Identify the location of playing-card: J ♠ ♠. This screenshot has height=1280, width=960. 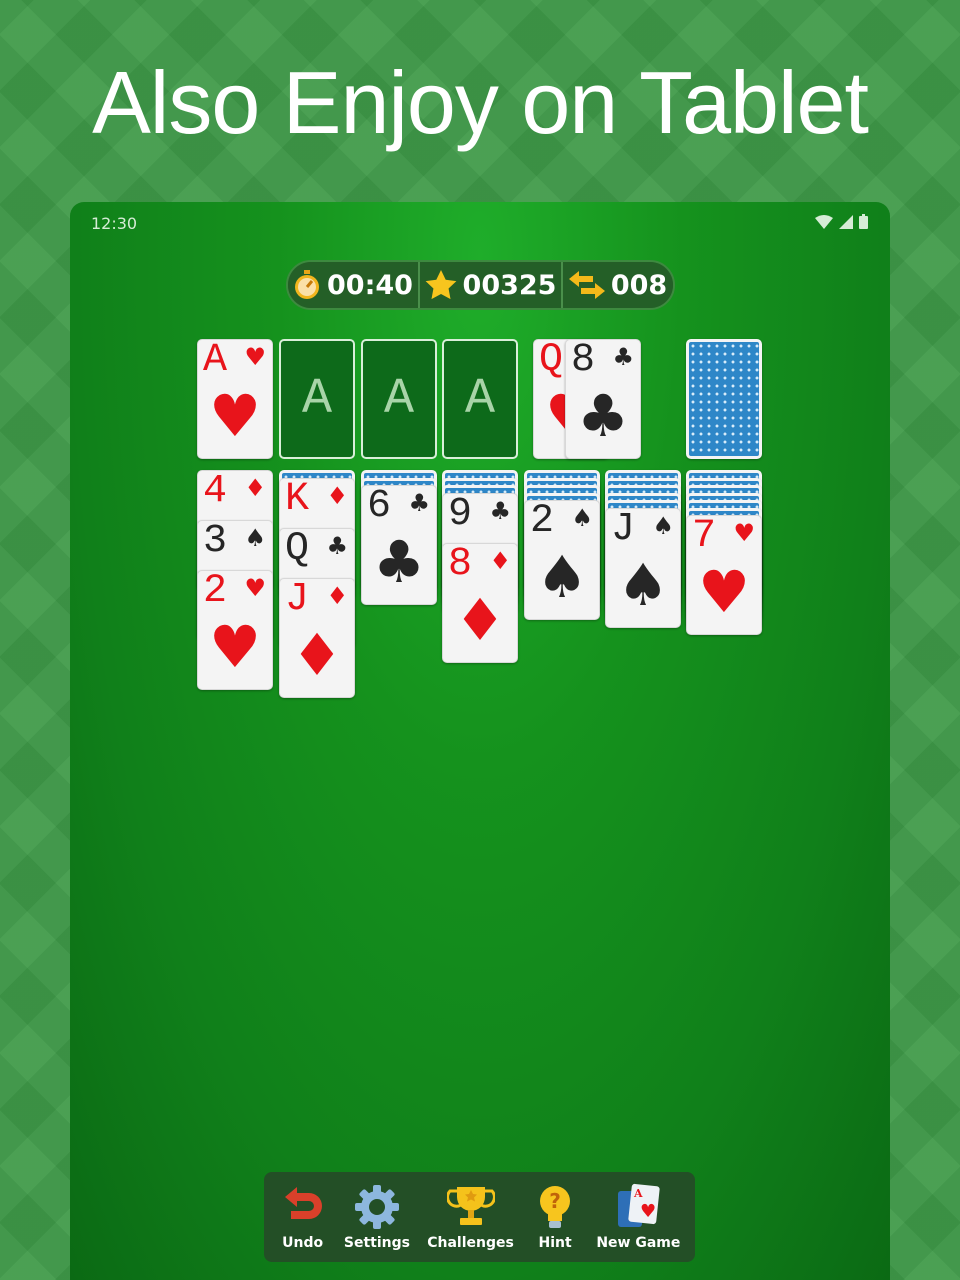
(643, 567).